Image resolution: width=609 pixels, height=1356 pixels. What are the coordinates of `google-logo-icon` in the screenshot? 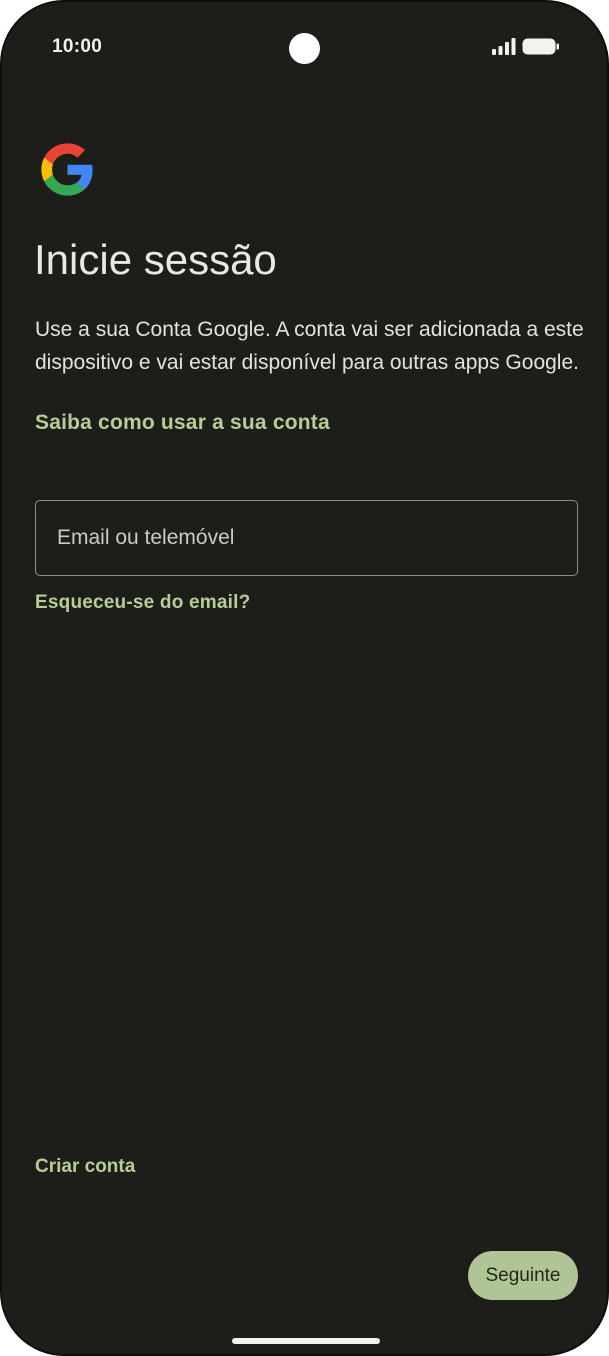 It's located at (67, 169).